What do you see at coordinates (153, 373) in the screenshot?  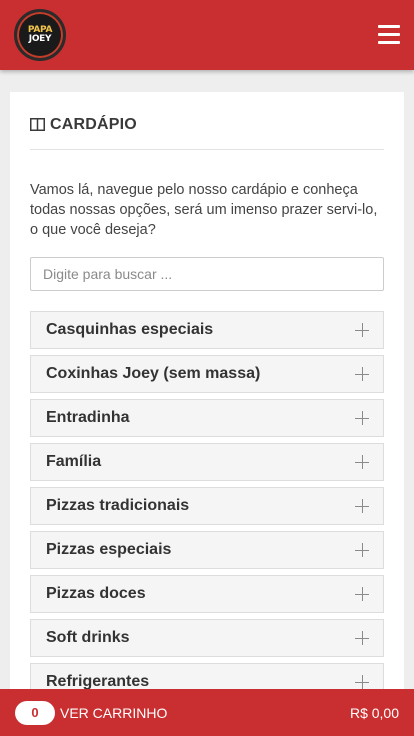 I see `category-label: Coxinhas Joey (sem massa)` at bounding box center [153, 373].